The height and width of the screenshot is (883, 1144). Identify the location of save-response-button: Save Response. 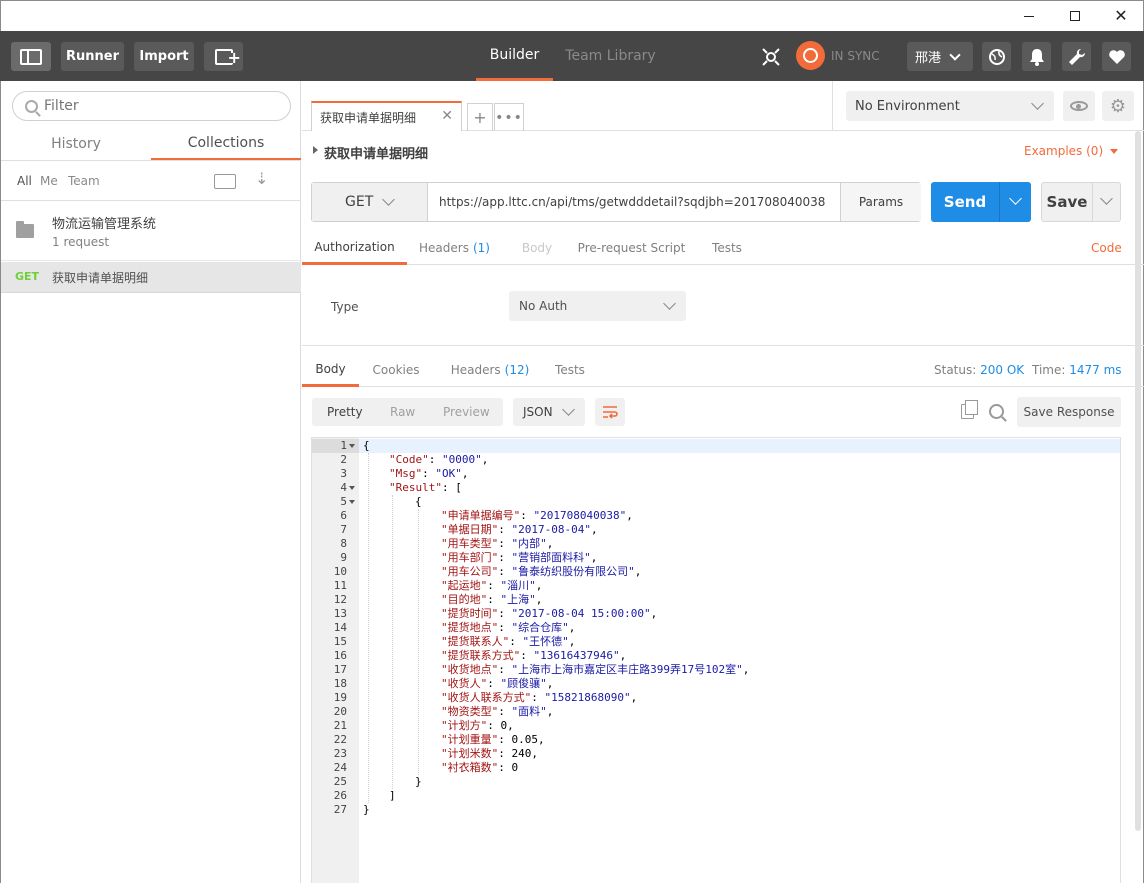
(1069, 412).